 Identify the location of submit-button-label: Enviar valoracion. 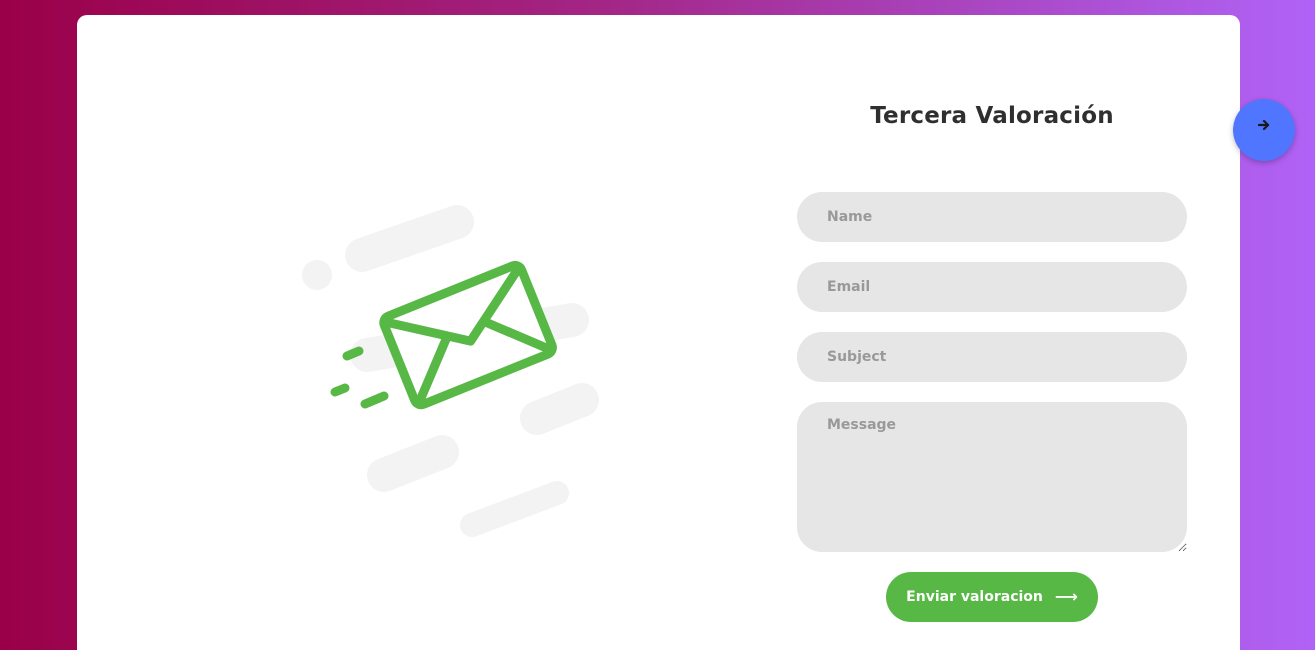
(974, 597).